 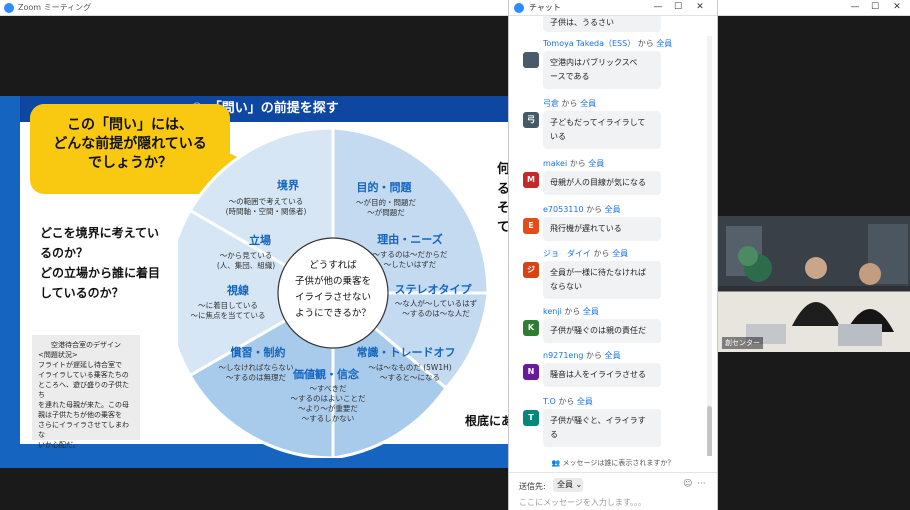 What do you see at coordinates (531, 120) in the screenshot?
I see `user-avatar: 弓` at bounding box center [531, 120].